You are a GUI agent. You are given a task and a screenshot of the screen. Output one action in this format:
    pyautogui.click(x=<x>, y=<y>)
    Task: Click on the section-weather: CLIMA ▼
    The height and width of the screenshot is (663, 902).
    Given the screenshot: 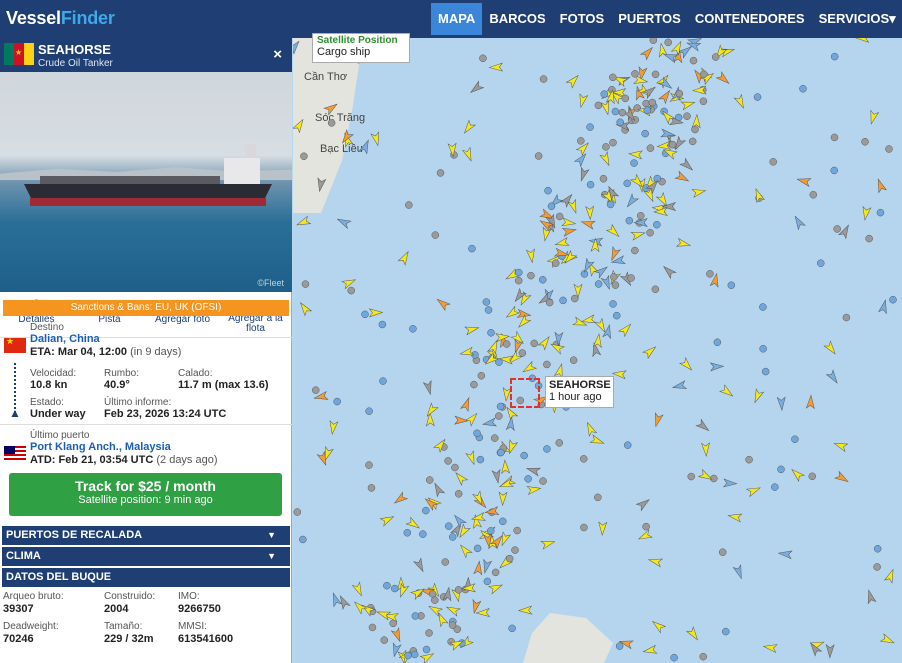 What is the action you would take?
    pyautogui.click(x=146, y=556)
    